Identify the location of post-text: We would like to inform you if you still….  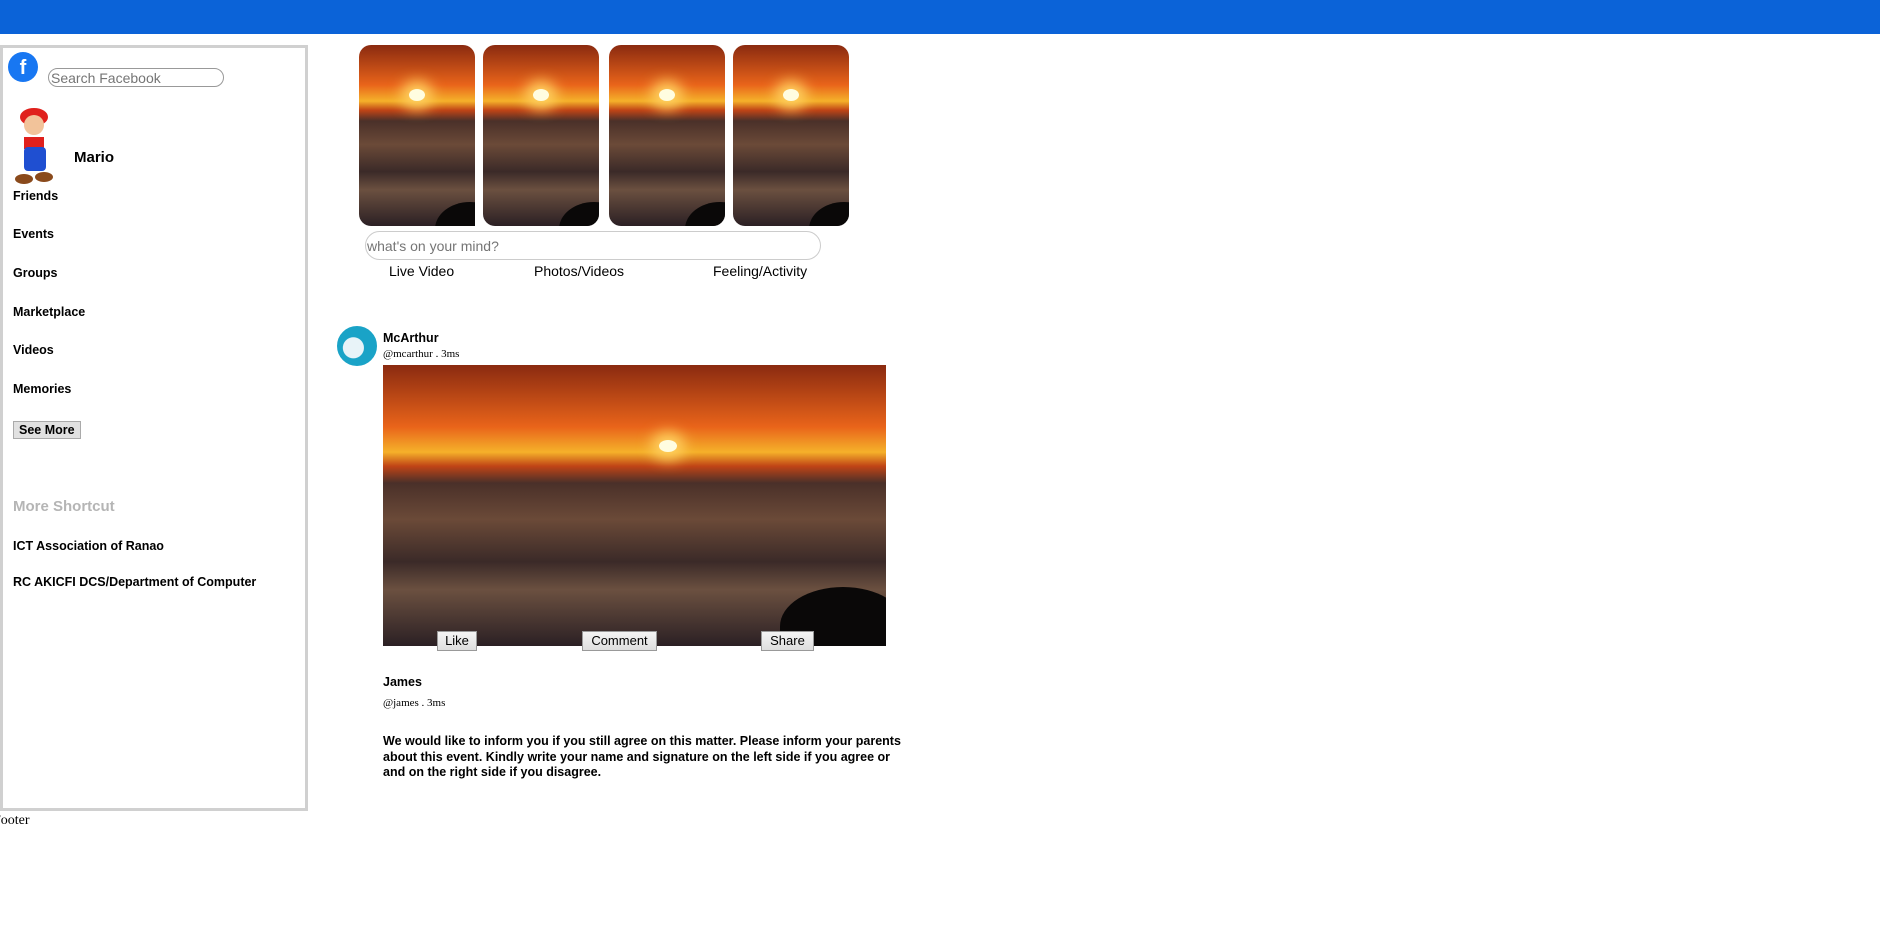
(642, 756).